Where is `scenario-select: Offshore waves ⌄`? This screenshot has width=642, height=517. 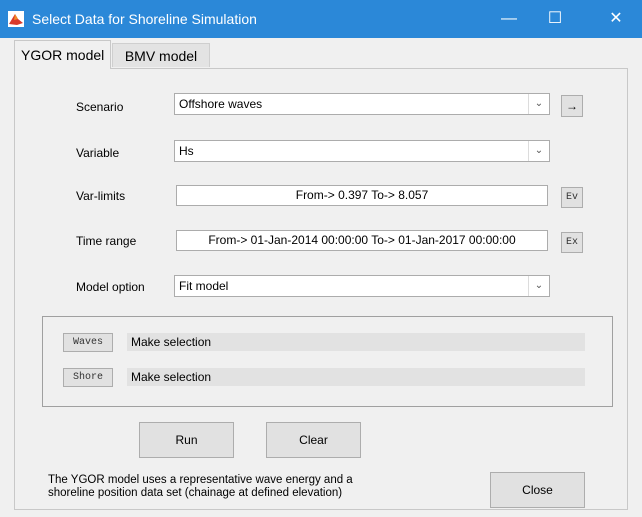
scenario-select: Offshore waves ⌄ is located at coordinates (362, 104).